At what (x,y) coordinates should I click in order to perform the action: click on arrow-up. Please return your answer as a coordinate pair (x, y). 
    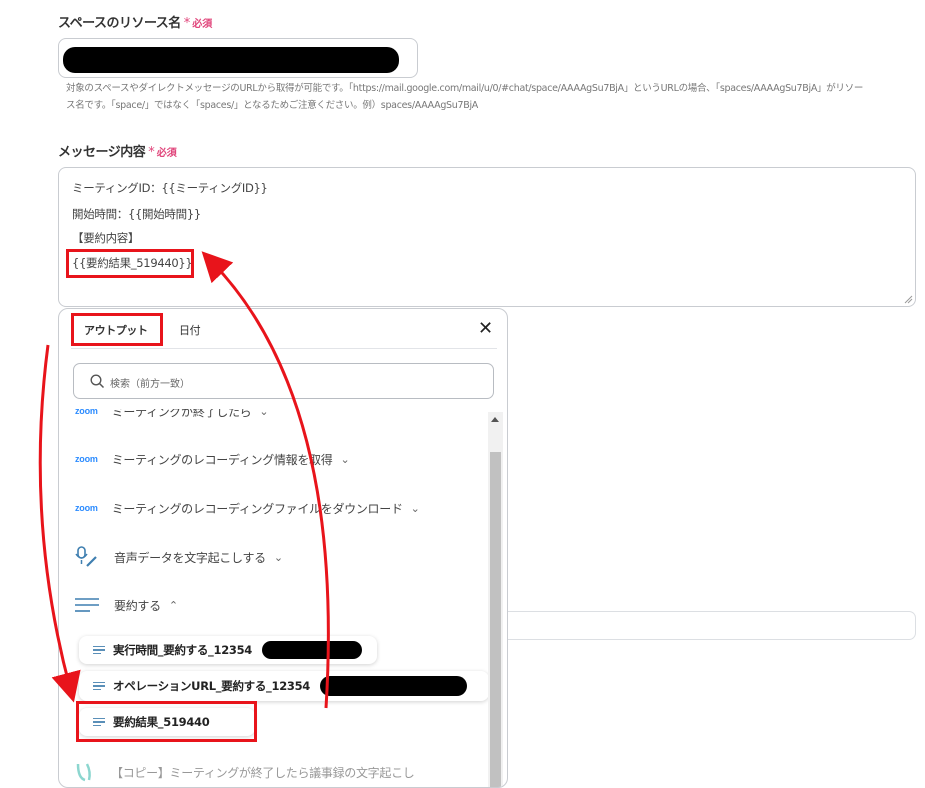
    Looking at the image, I should click on (265, 480).